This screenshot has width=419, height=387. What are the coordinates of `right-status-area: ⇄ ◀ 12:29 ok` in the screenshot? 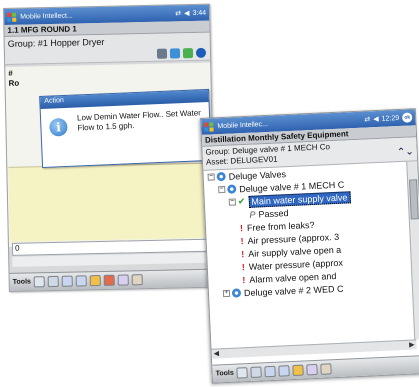 It's located at (388, 118).